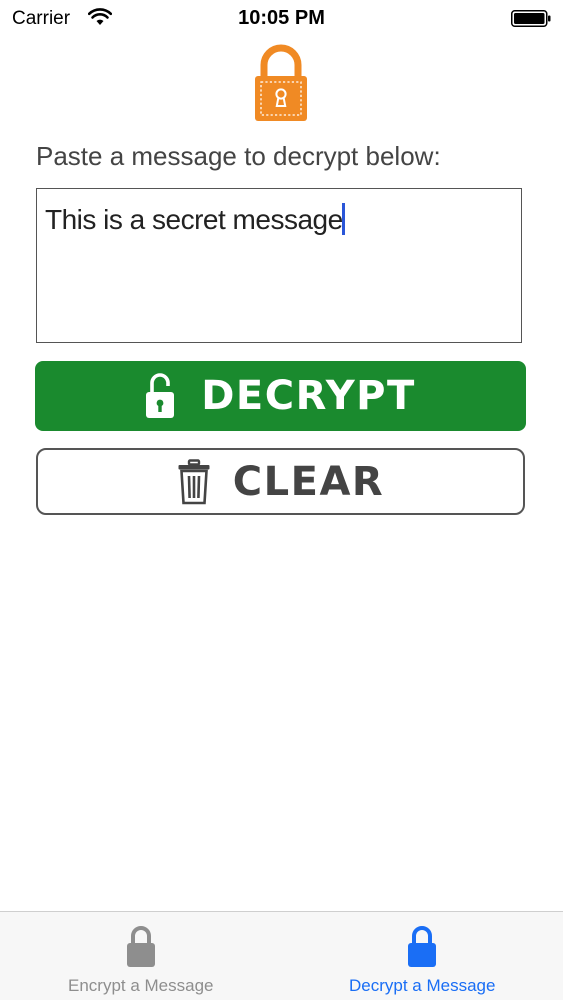 The height and width of the screenshot is (1000, 563). I want to click on tab-bar: Encrypt a Message Decrypt a Message, so click(281, 955).